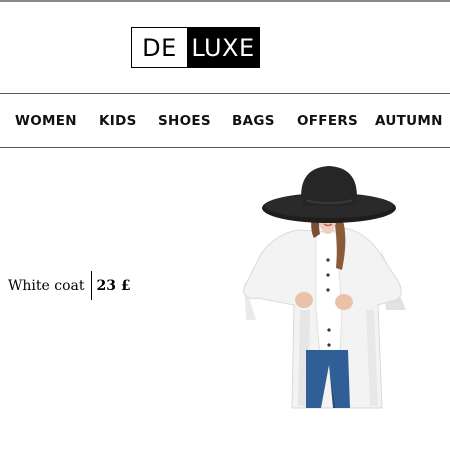  What do you see at coordinates (46, 286) in the screenshot?
I see `product-name: White coat` at bounding box center [46, 286].